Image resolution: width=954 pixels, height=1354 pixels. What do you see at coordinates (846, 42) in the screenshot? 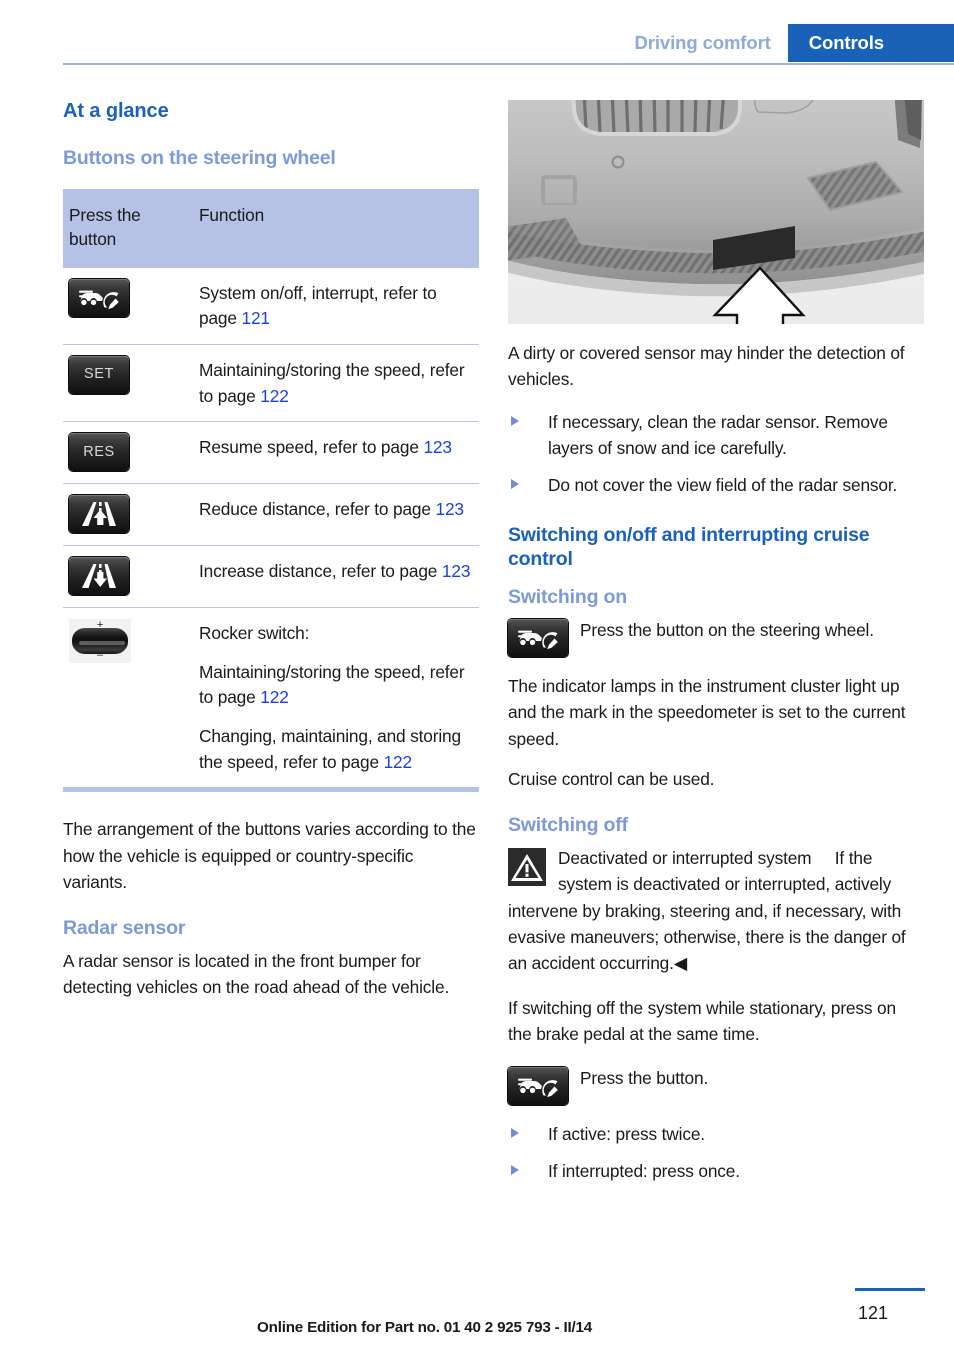
I see `tab-controls-label: Controls` at bounding box center [846, 42].